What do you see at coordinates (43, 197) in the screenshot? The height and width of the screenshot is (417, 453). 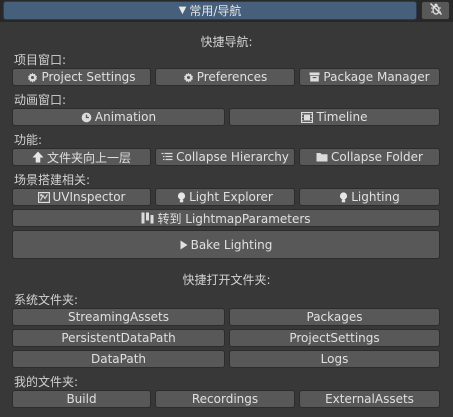 I see `uv-icon` at bounding box center [43, 197].